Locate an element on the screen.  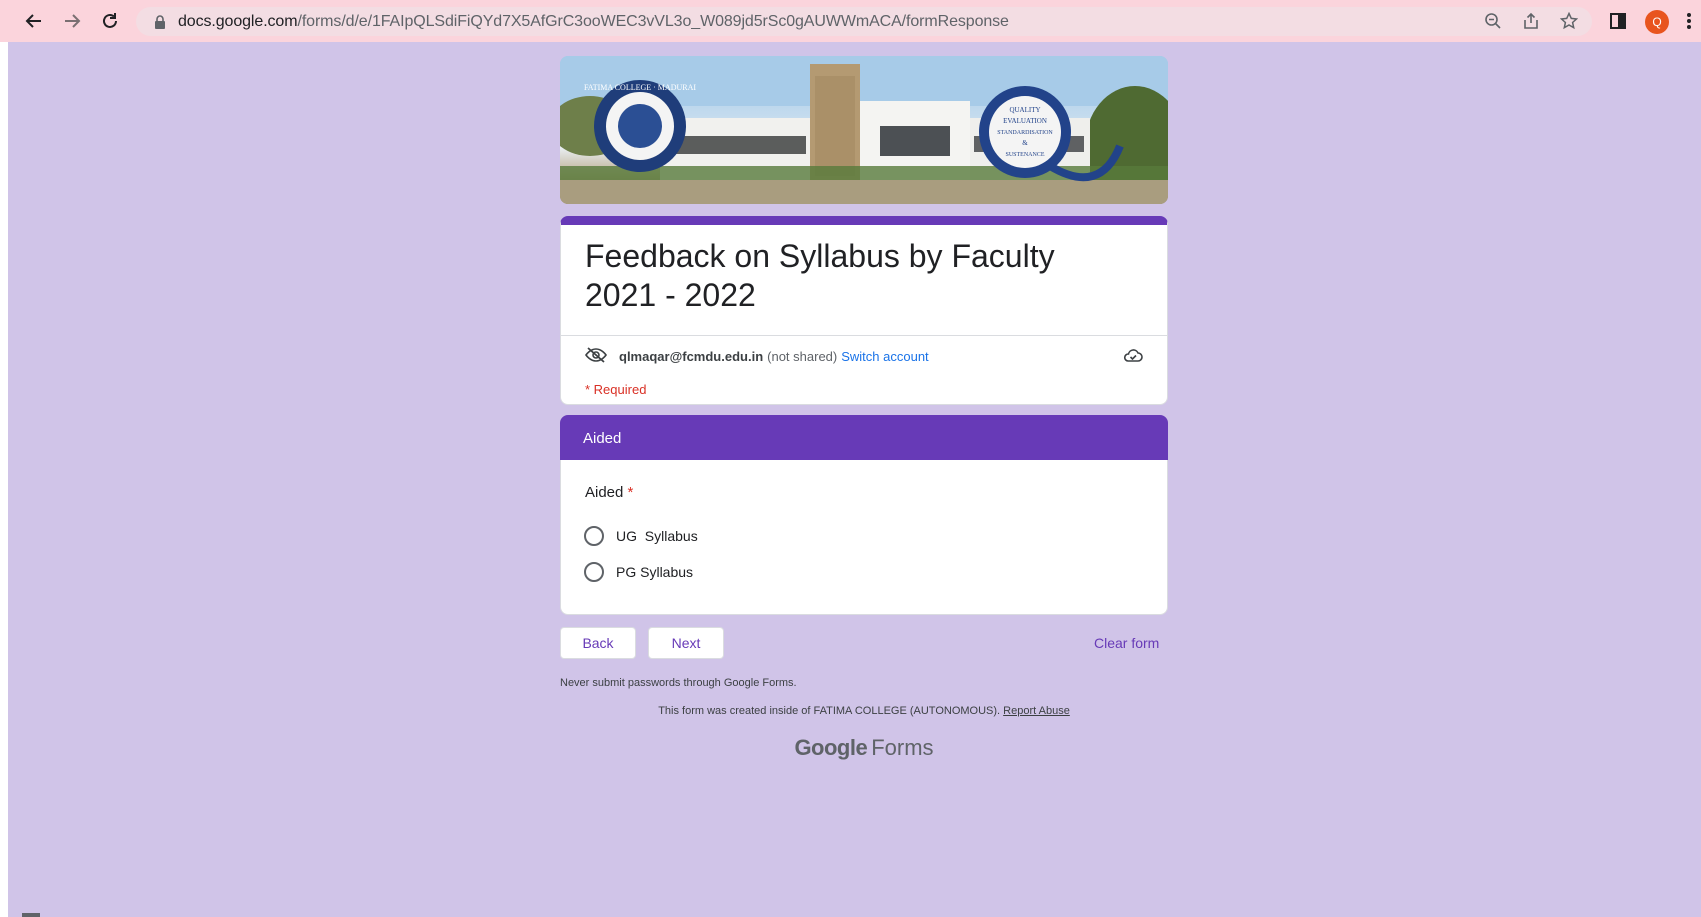
report-abuse-link: Report Abuse is located at coordinates (1036, 711).